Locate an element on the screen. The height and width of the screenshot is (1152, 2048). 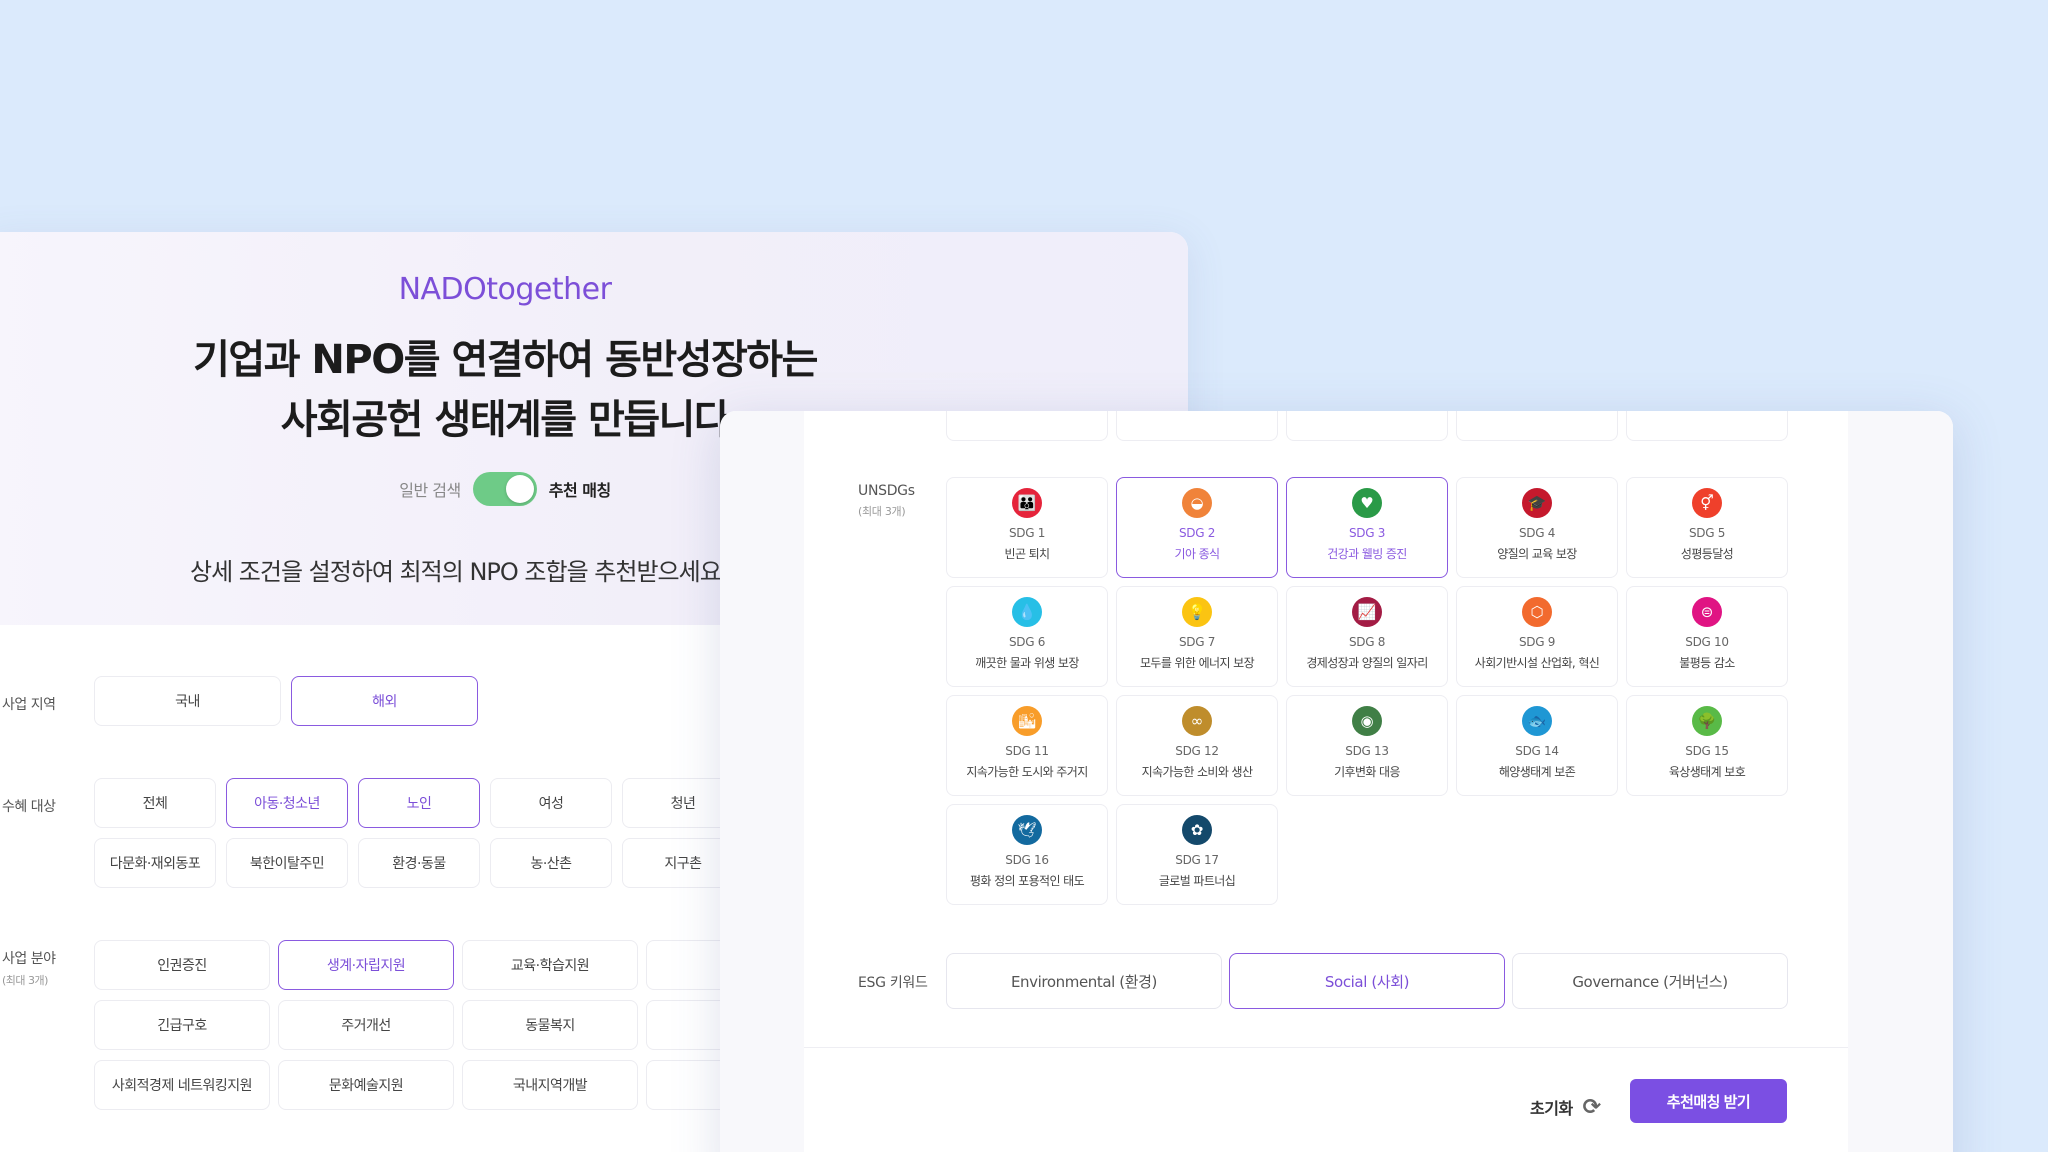
sdg-name: 빈곤 퇴치 is located at coordinates (1027, 554).